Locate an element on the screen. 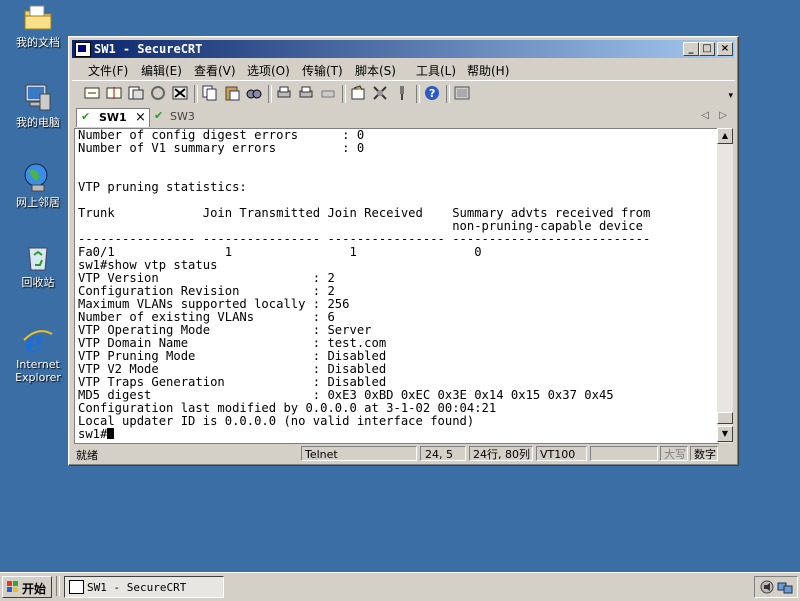 This screenshot has height=601, width=800. paste-icon is located at coordinates (232, 93).